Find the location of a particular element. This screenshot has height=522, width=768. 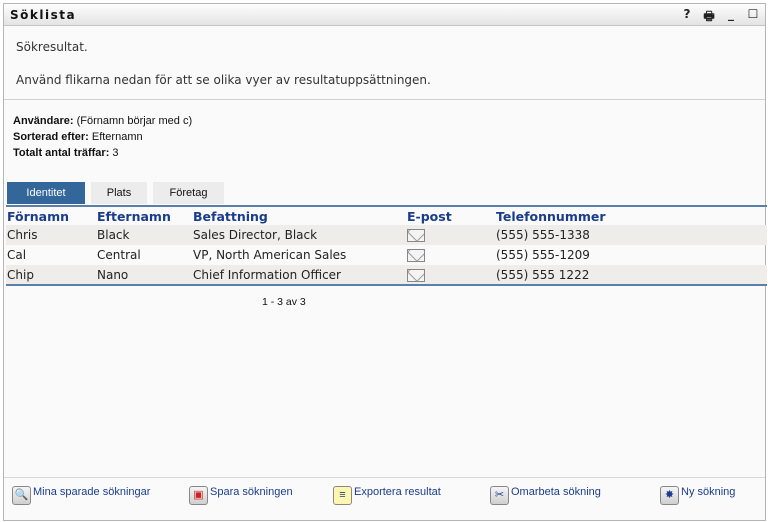

export-results-link: ≡ Exportera resultat is located at coordinates (387, 495).